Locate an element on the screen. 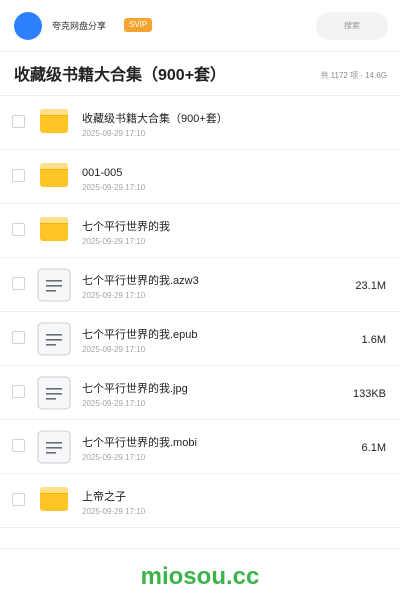  file-row: 七个平行世界的我 2025-09-29 17:10 is located at coordinates (200, 231).